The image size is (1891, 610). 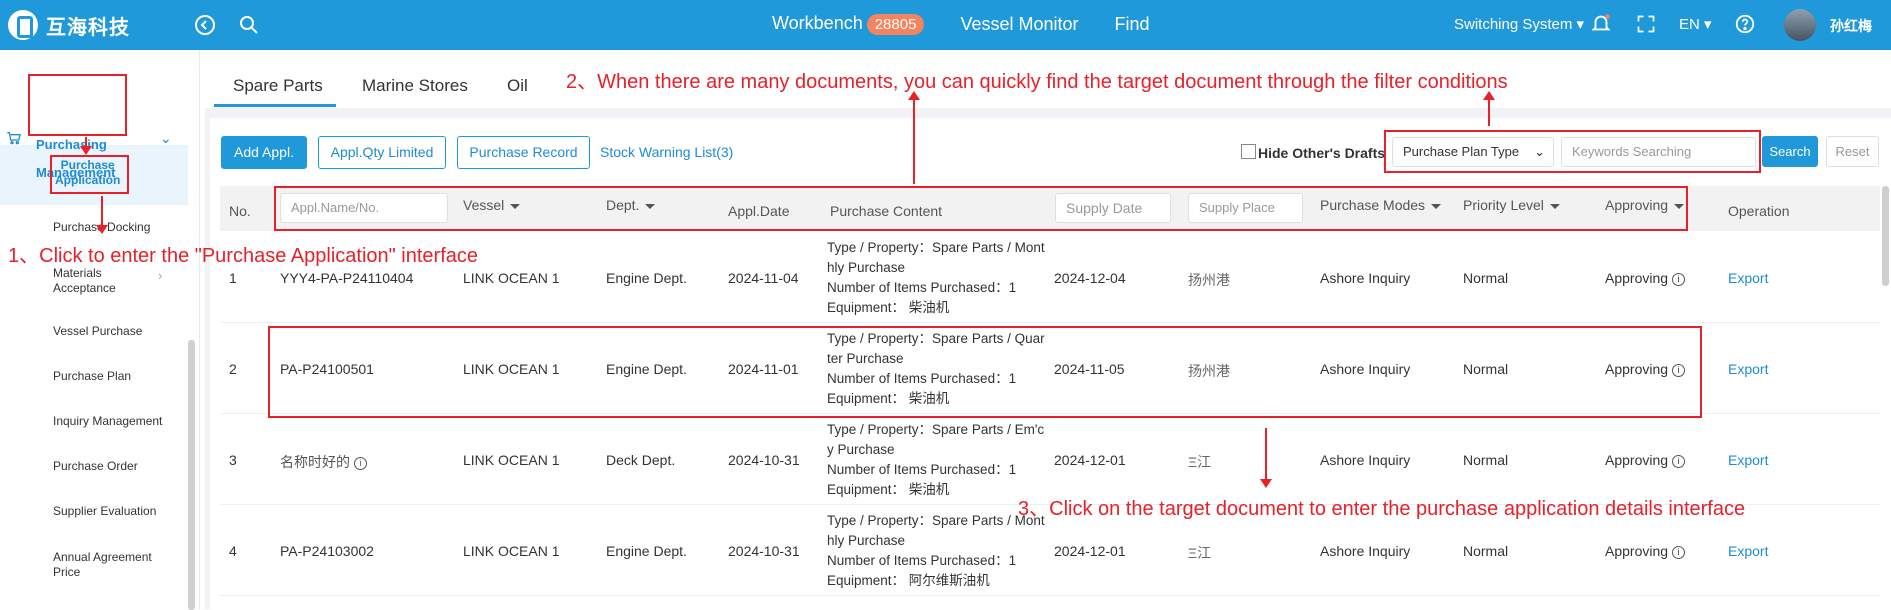 What do you see at coordinates (1800, 25) in the screenshot?
I see `avatar` at bounding box center [1800, 25].